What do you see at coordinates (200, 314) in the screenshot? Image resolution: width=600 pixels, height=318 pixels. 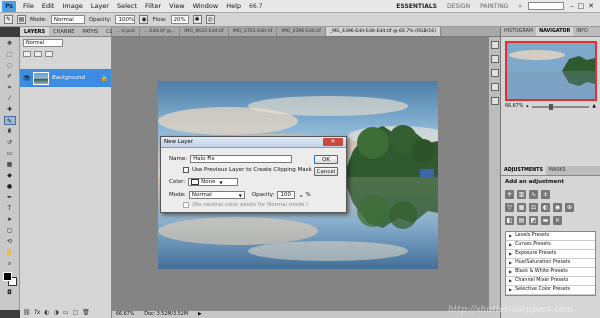 I see `status-arrow-icon: ▶` at bounding box center [200, 314].